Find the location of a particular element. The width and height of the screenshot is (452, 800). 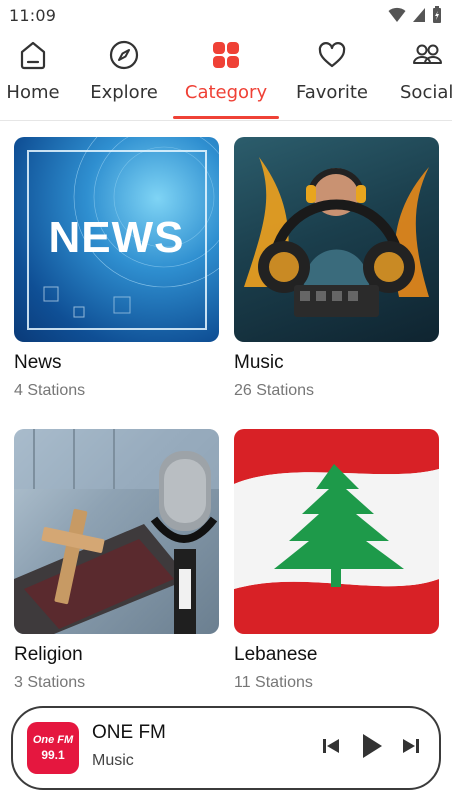

station-count: 3 Stations is located at coordinates (50, 682).